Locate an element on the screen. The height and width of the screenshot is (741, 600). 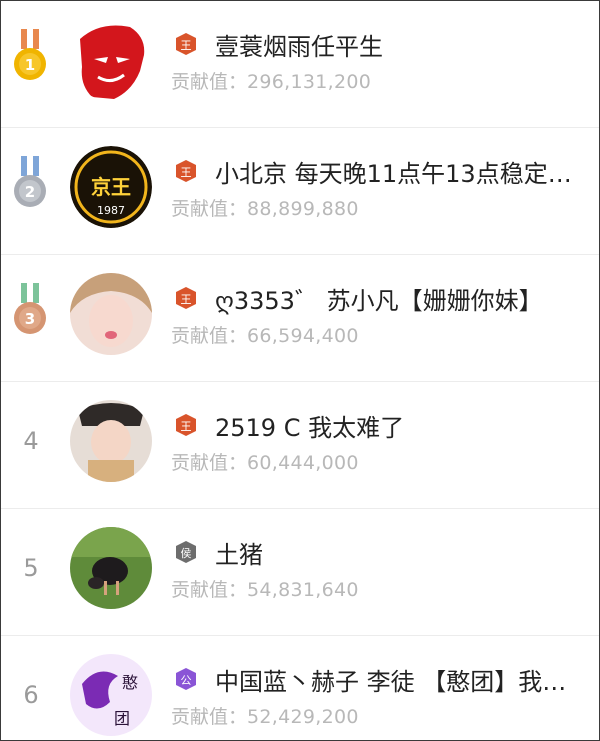
user-name: 土猪 is located at coordinates (239, 555).